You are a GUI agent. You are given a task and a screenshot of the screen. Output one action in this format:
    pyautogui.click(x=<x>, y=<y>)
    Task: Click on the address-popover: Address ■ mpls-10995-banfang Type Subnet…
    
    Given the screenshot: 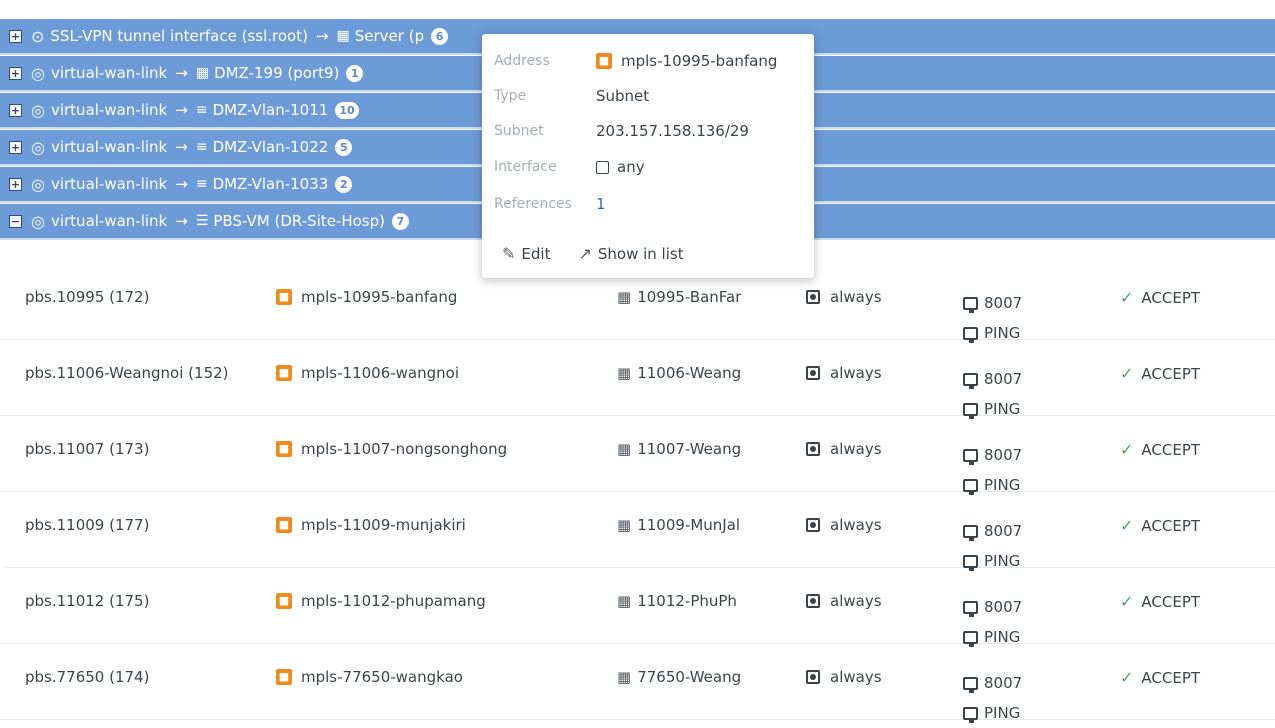 What is the action you would take?
    pyautogui.click(x=648, y=156)
    